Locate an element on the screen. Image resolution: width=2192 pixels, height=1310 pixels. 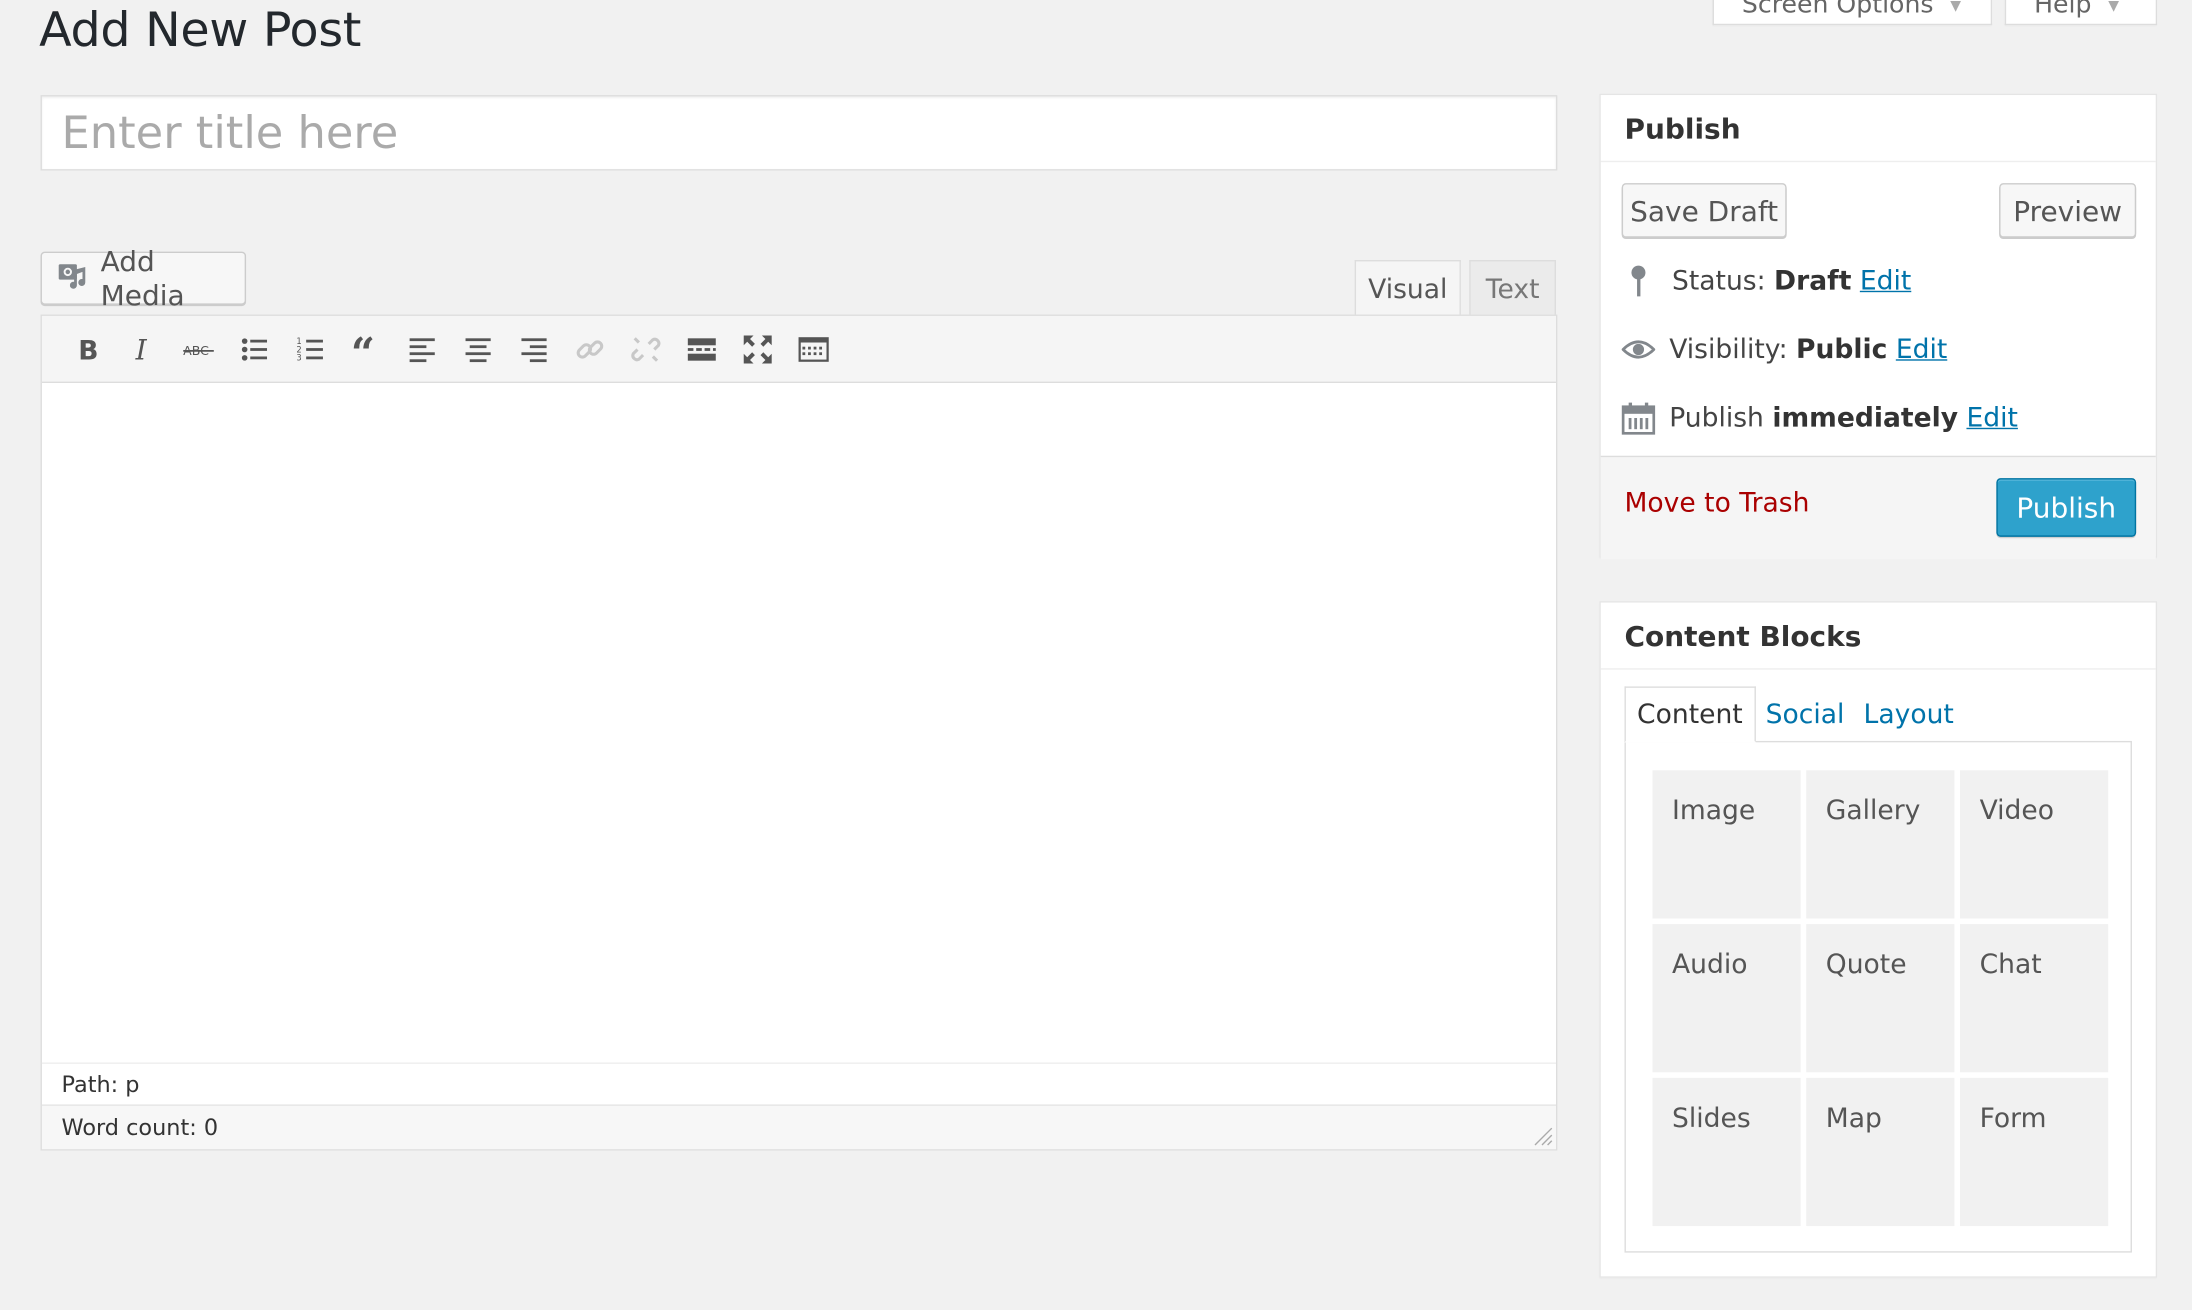
visibility-label: Visibility: is located at coordinates (1728, 349).